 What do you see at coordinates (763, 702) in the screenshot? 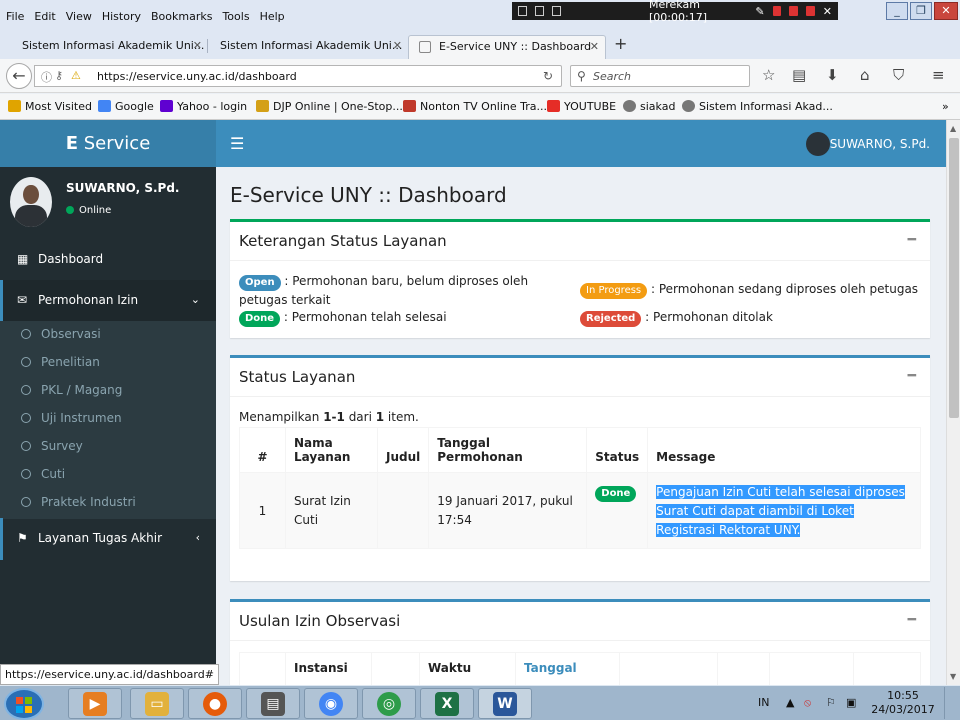
I see `language-indicator: IN` at bounding box center [763, 702].